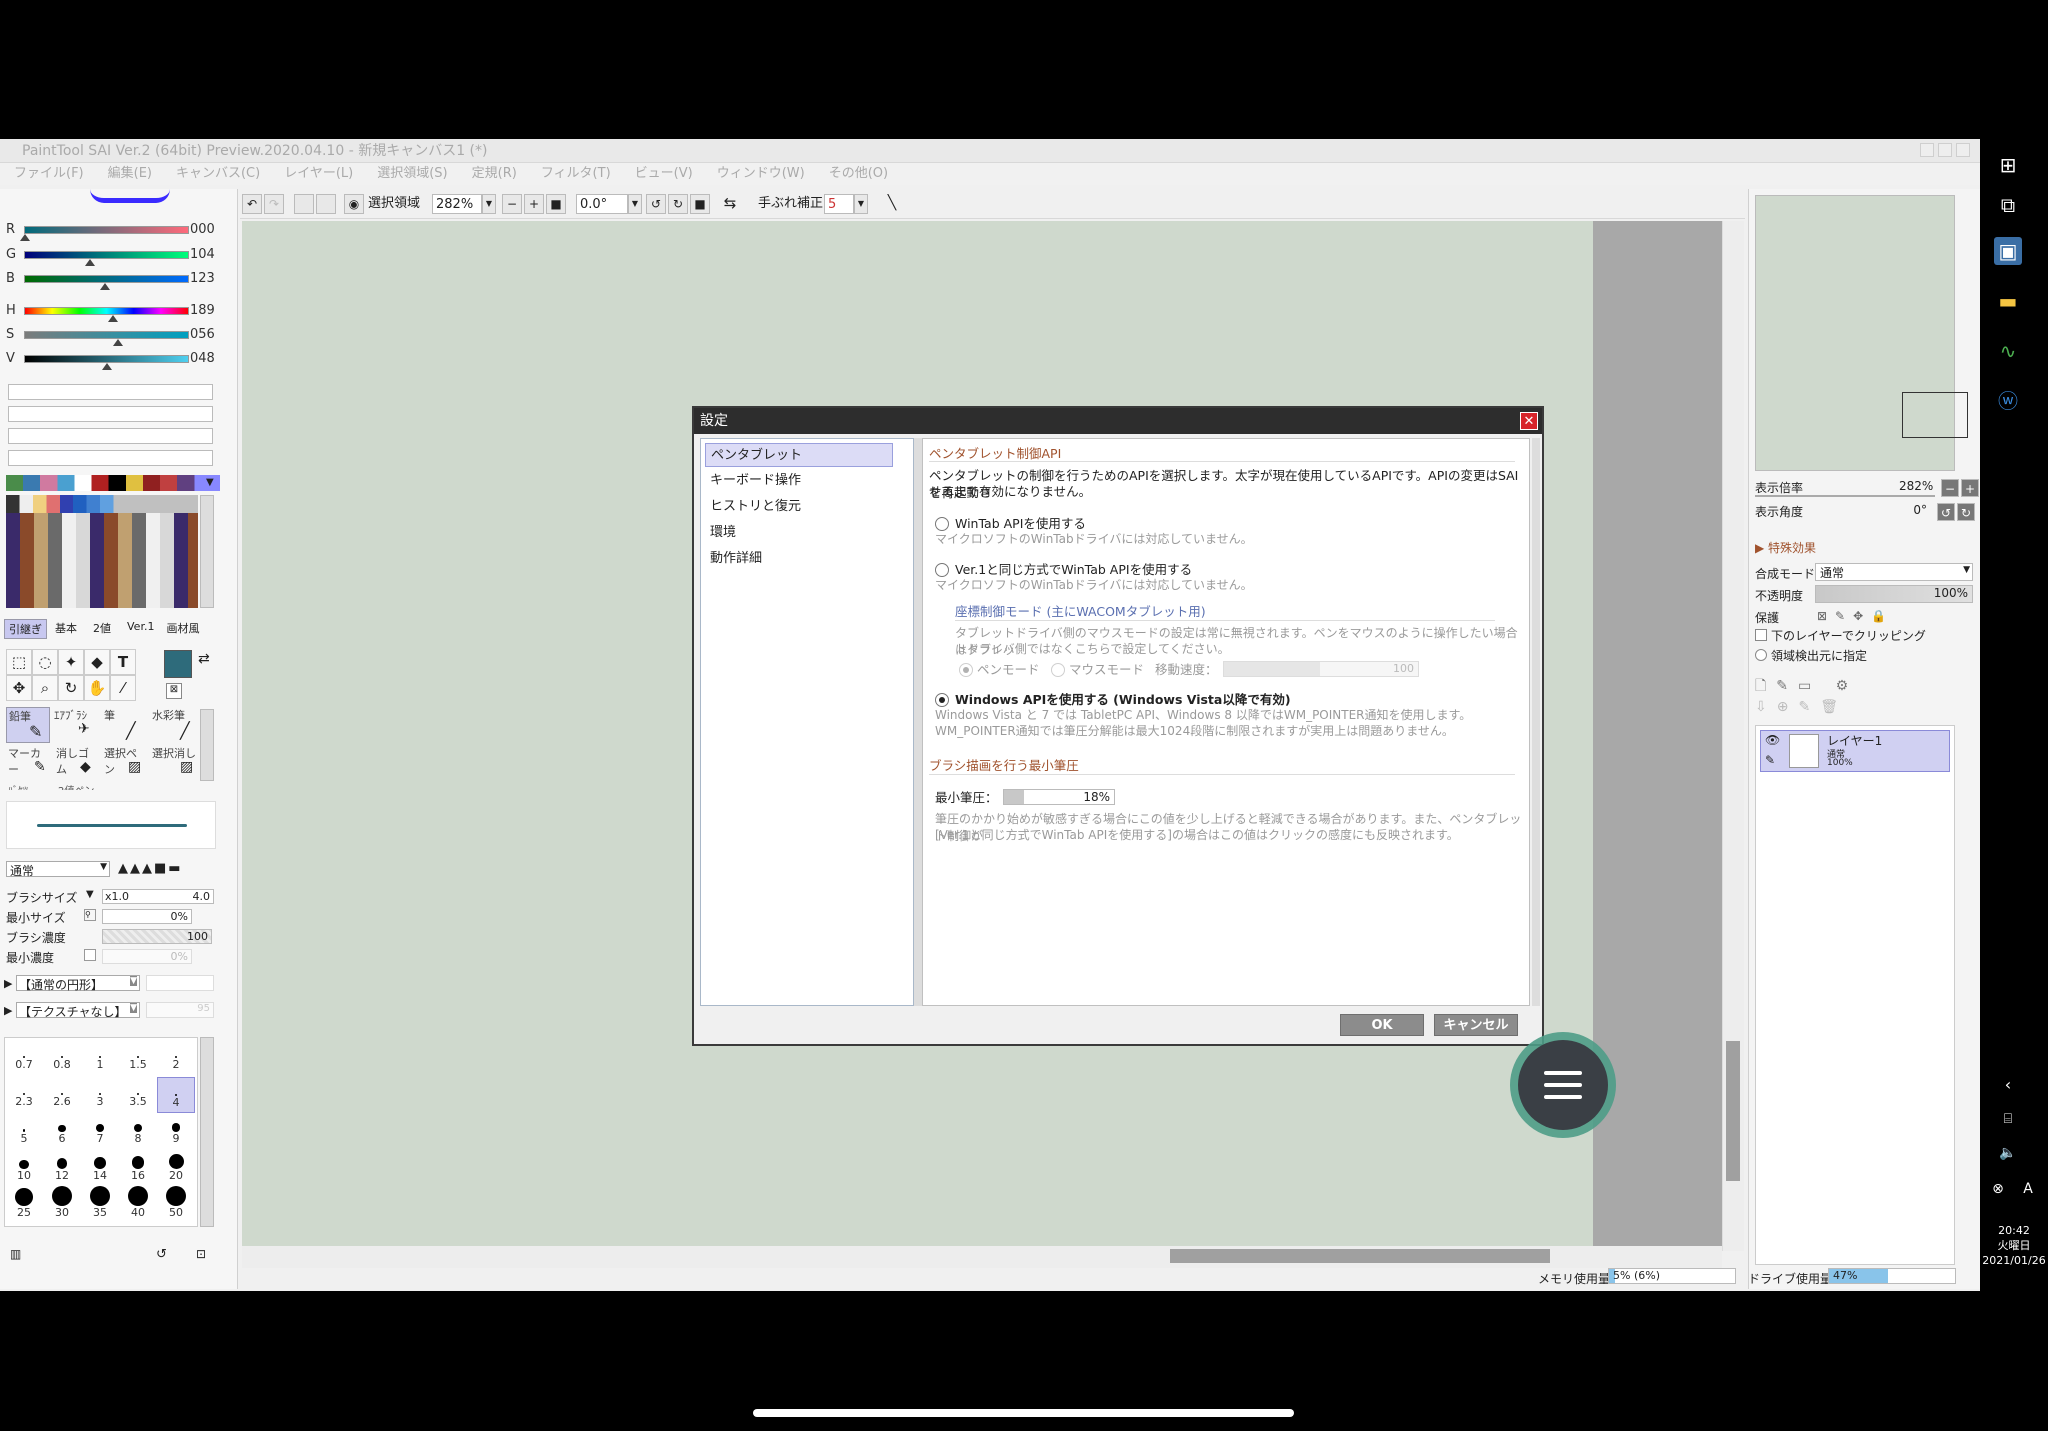 This screenshot has width=2048, height=1431. What do you see at coordinates (123, 662) in the screenshot?
I see `text-tool-icon: T` at bounding box center [123, 662].